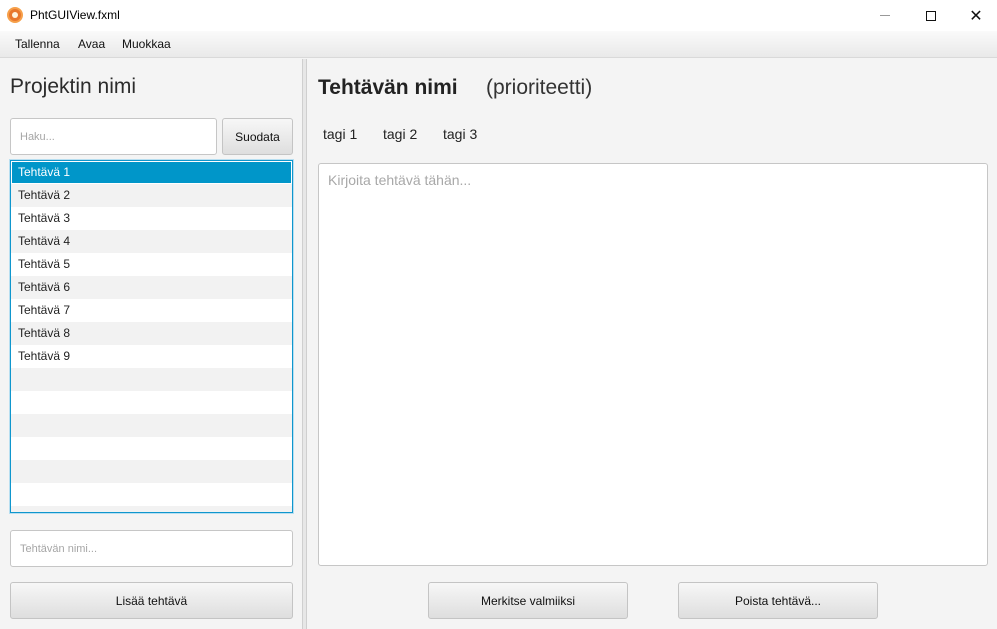 Image resolution: width=997 pixels, height=629 pixels. What do you see at coordinates (91, 44) in the screenshot?
I see `menu-item-avaa: Avaa` at bounding box center [91, 44].